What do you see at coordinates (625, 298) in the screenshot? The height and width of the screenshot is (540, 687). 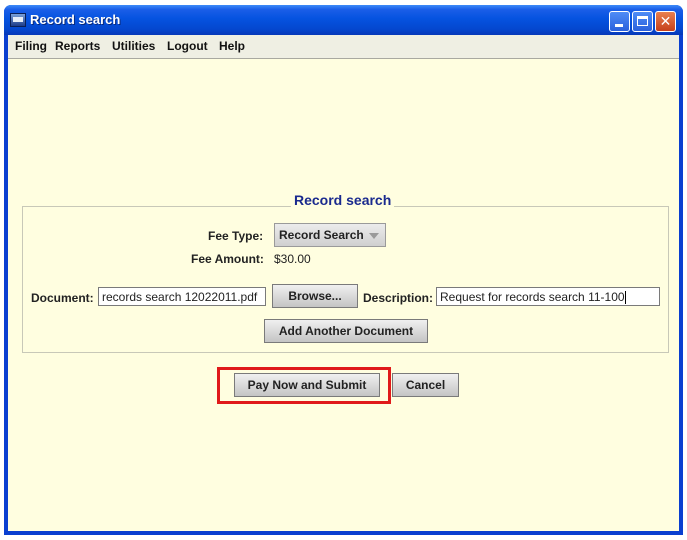 I see `text-caret` at bounding box center [625, 298].